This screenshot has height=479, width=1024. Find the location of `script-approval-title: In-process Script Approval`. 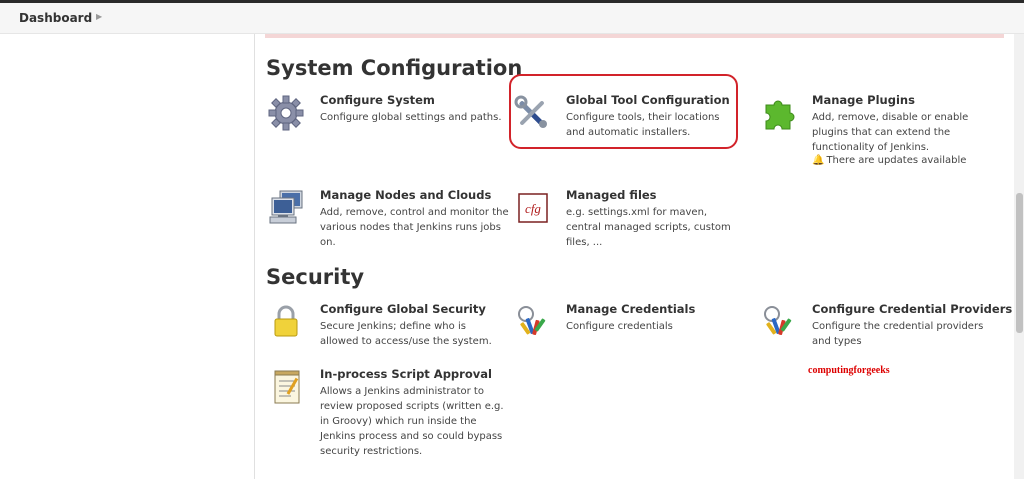

script-approval-title: In-process Script Approval is located at coordinates (406, 374).